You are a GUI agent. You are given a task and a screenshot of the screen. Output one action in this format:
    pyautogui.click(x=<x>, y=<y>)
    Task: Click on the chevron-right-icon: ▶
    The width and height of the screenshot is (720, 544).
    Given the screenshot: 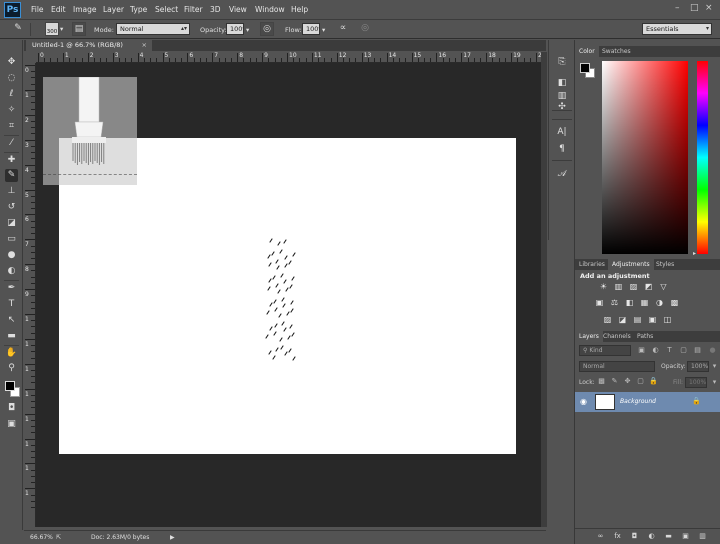 What is the action you would take?
    pyautogui.click(x=172, y=537)
    